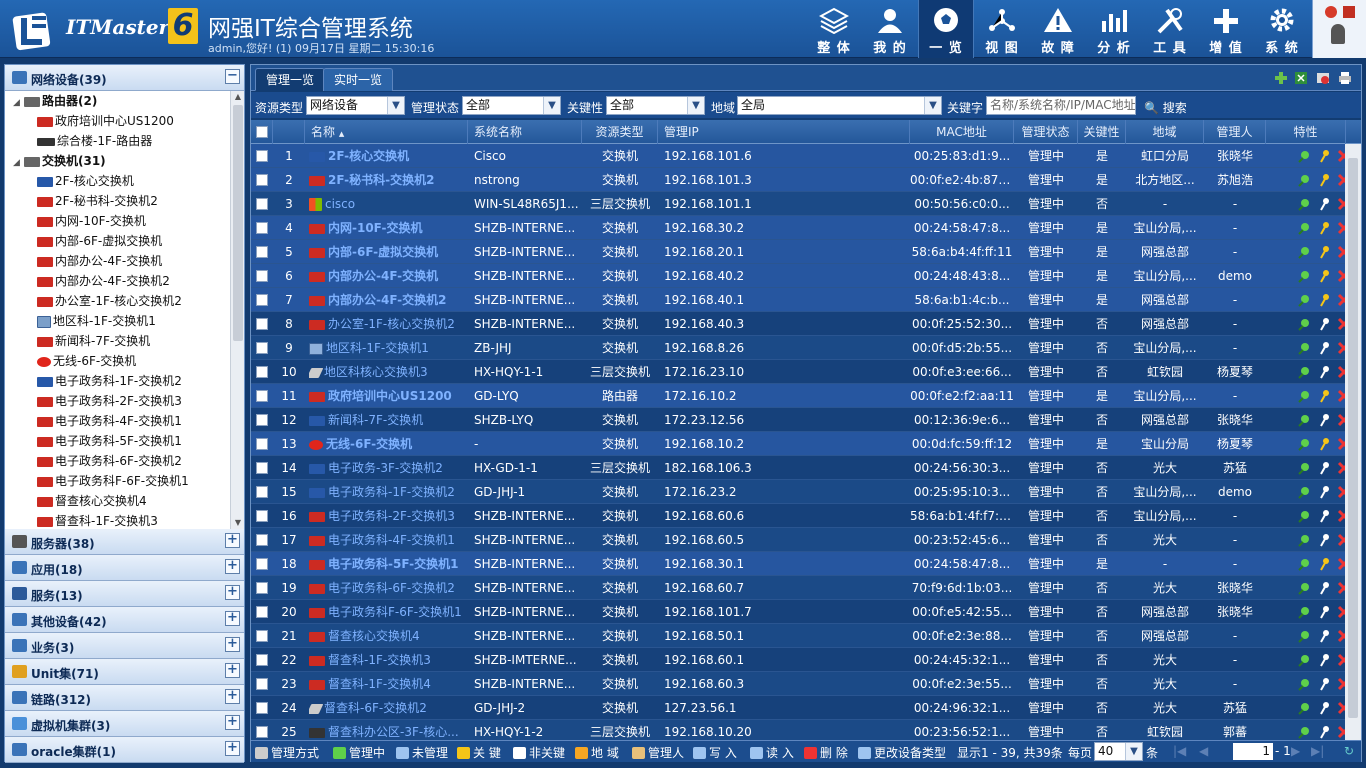 The height and width of the screenshot is (768, 1366). Describe the element at coordinates (1349, 12) in the screenshot. I see `exit-icon` at that location.